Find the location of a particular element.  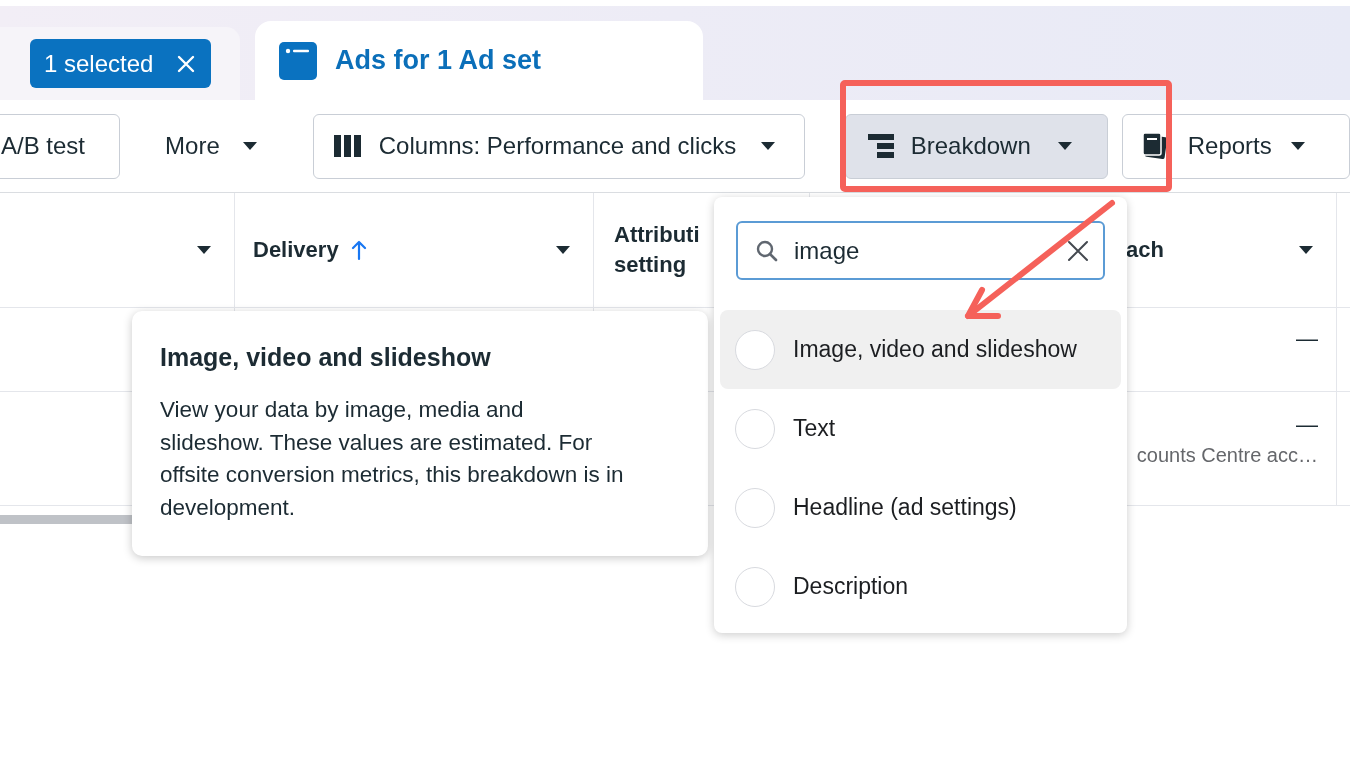

column-header is located at coordinates (117, 250).